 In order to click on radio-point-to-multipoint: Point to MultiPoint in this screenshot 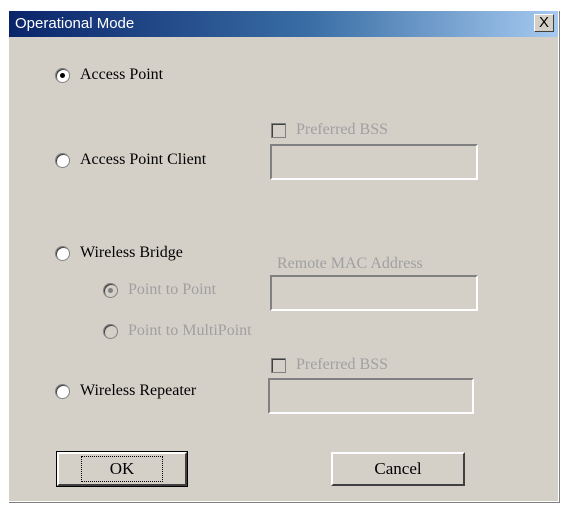, I will do `click(177, 331)`.